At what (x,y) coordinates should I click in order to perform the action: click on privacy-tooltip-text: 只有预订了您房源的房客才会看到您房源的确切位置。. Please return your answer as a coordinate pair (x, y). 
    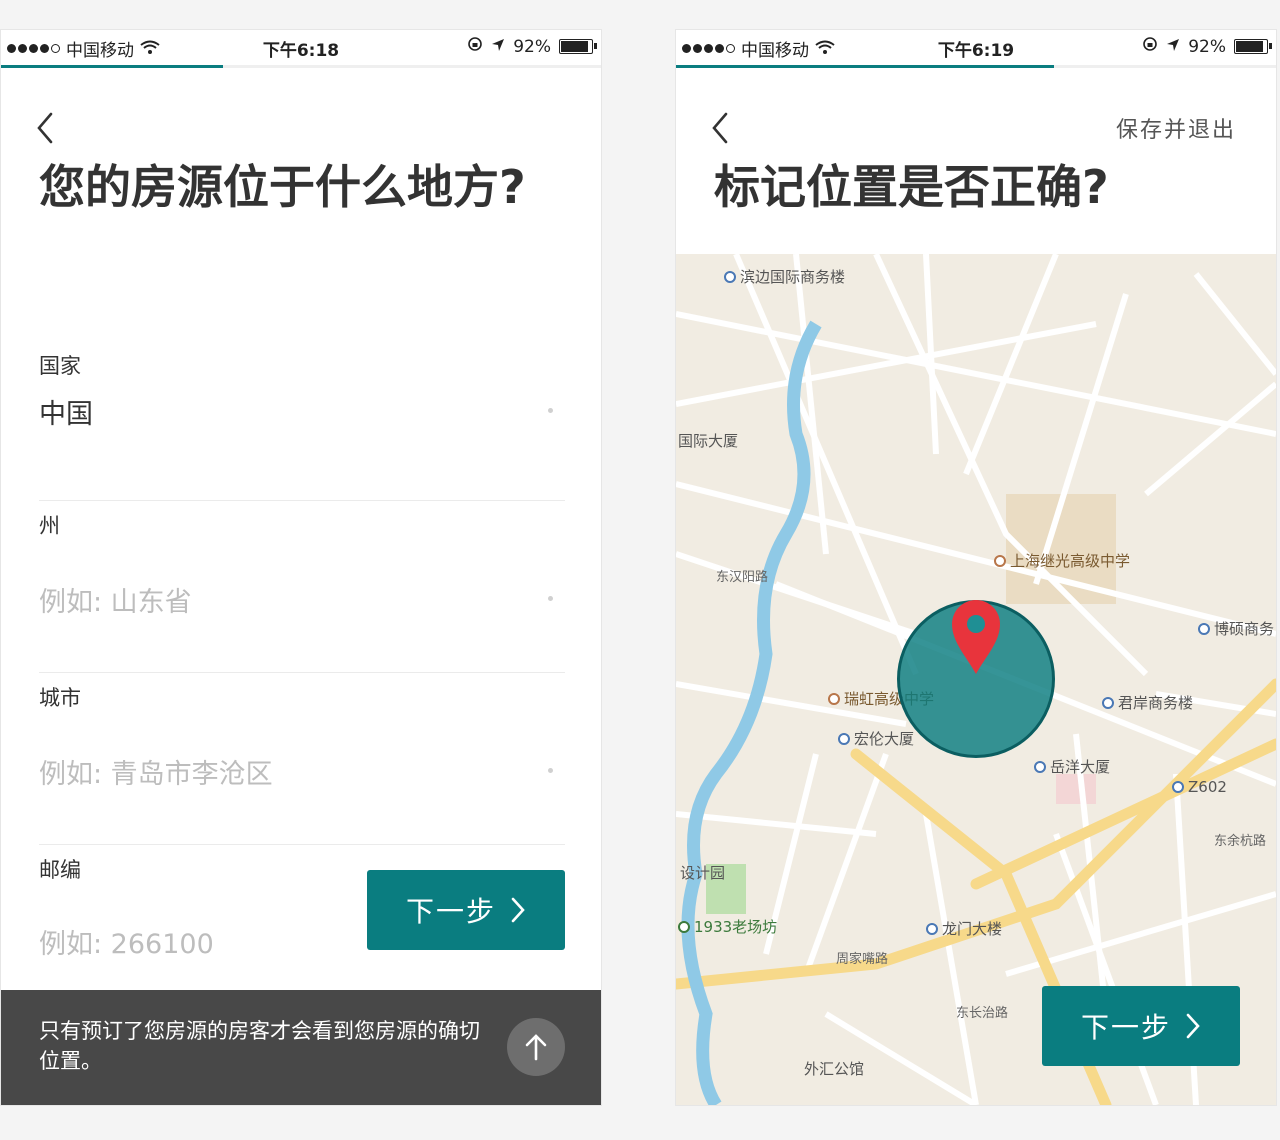
    Looking at the image, I should click on (259, 1046).